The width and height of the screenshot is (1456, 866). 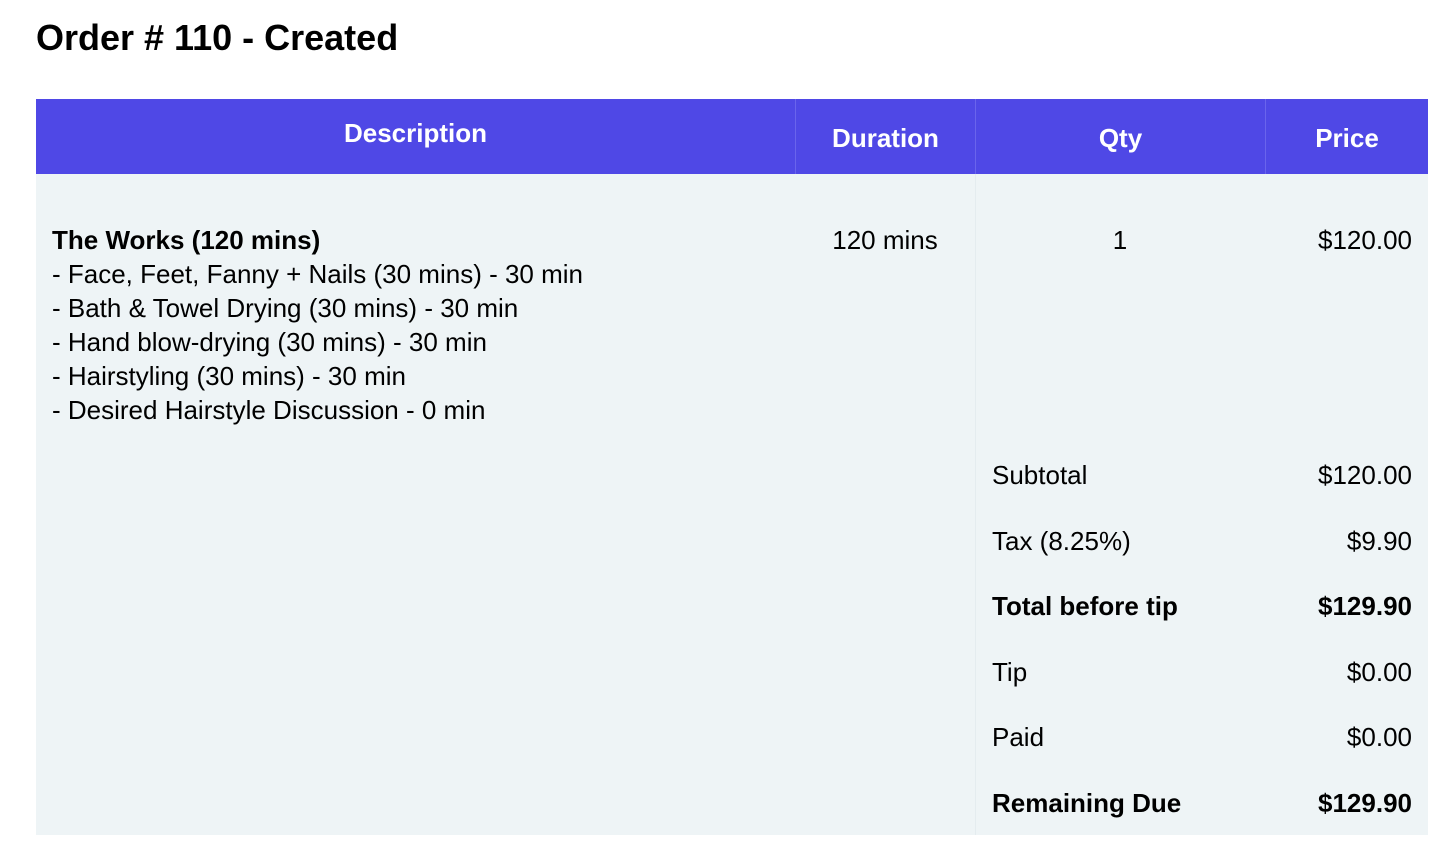 What do you see at coordinates (217, 37) in the screenshot?
I see `page-title: Order # 110 - Created` at bounding box center [217, 37].